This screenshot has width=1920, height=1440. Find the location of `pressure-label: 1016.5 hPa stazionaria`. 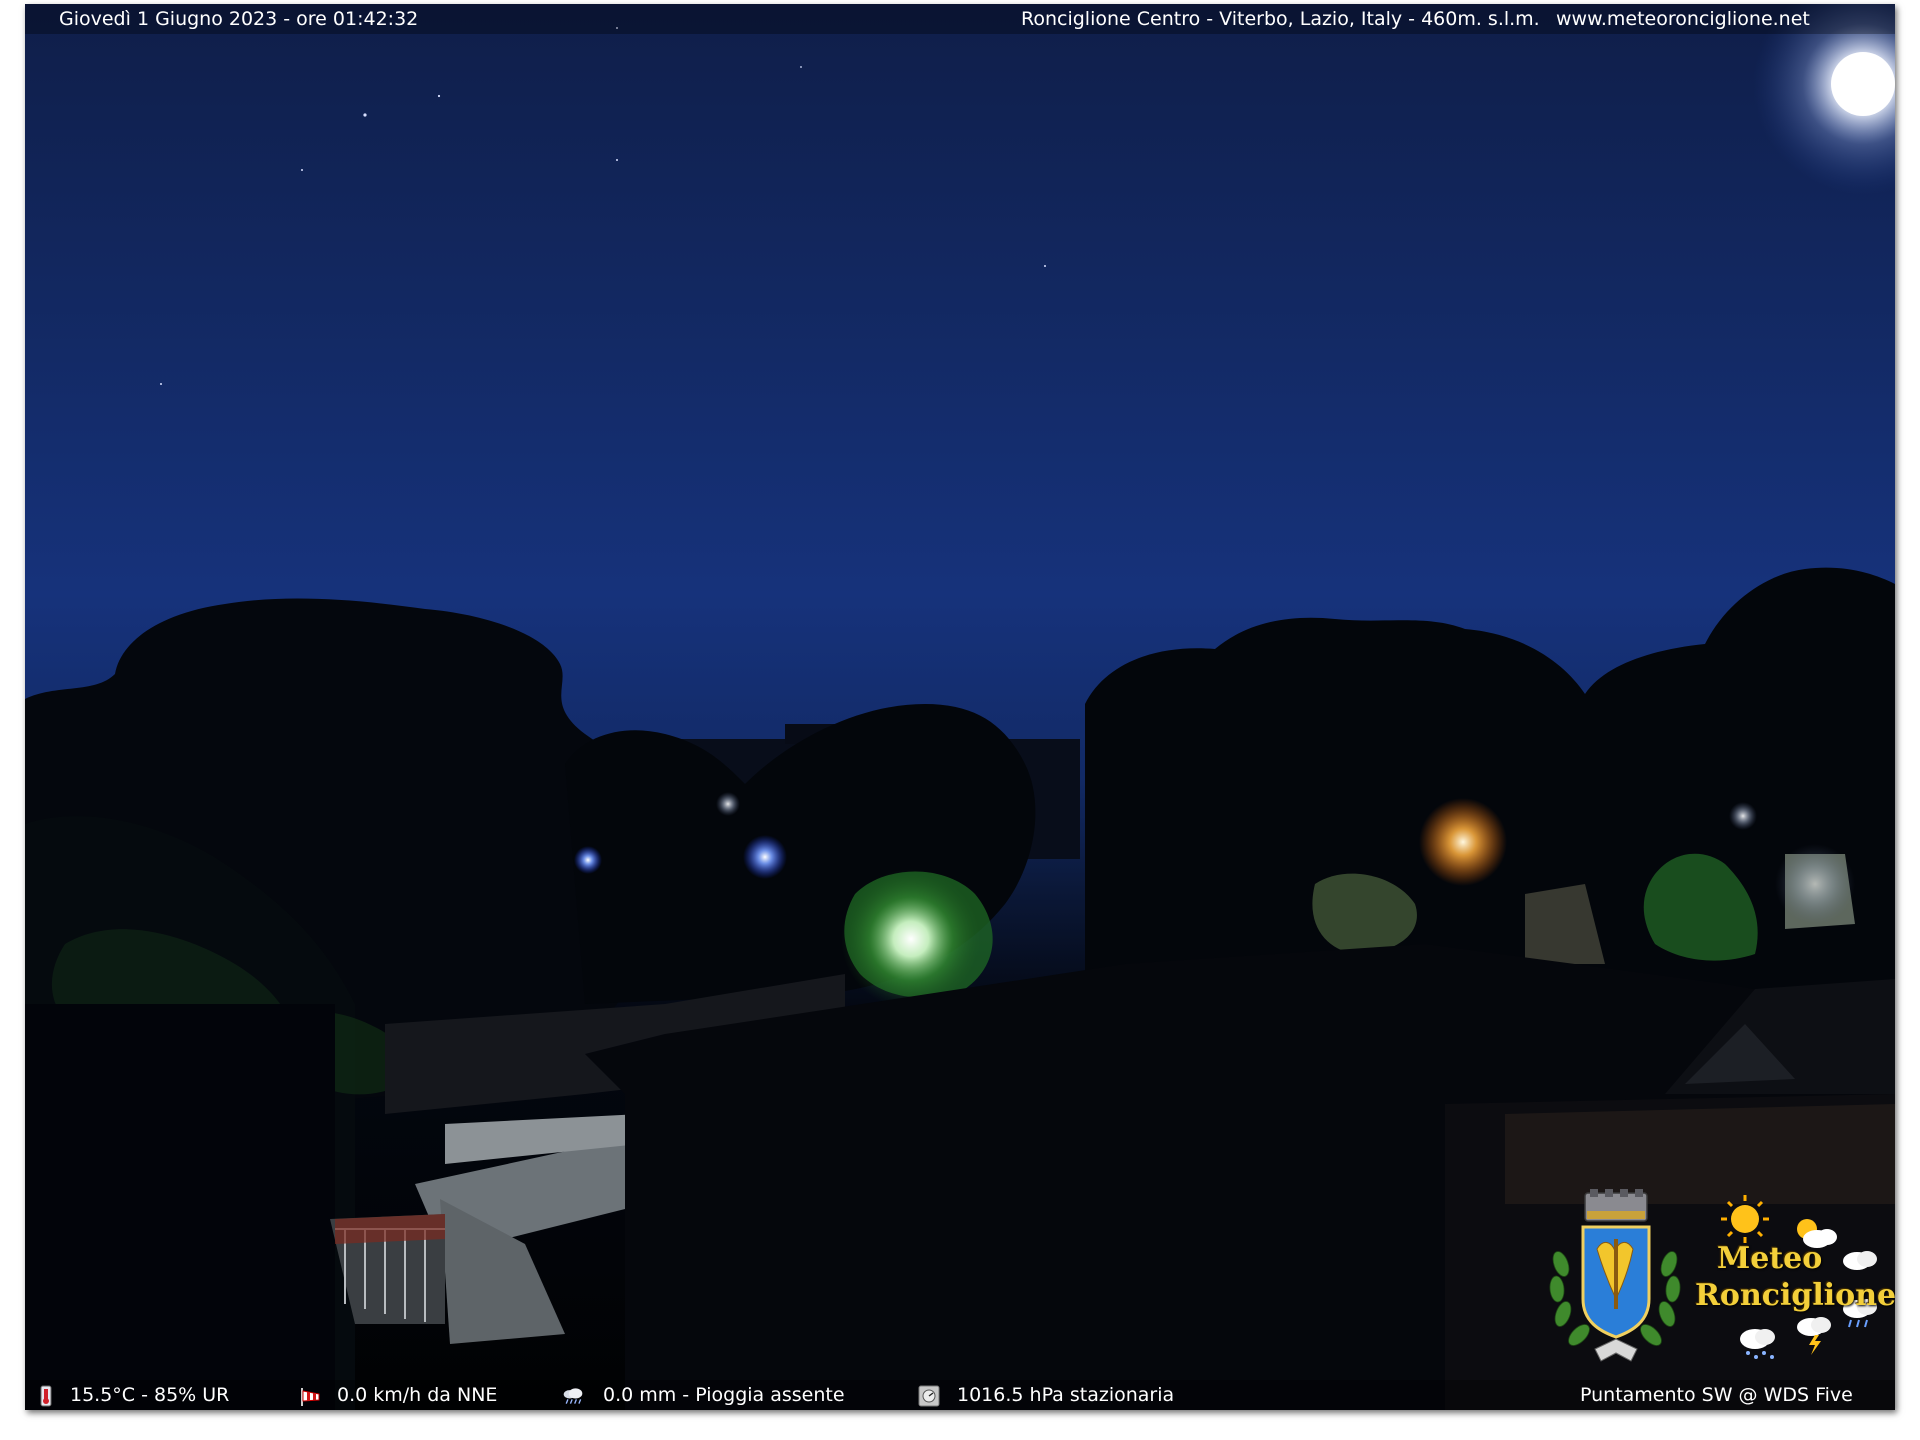

pressure-label: 1016.5 hPa stazionaria is located at coordinates (1066, 1395).